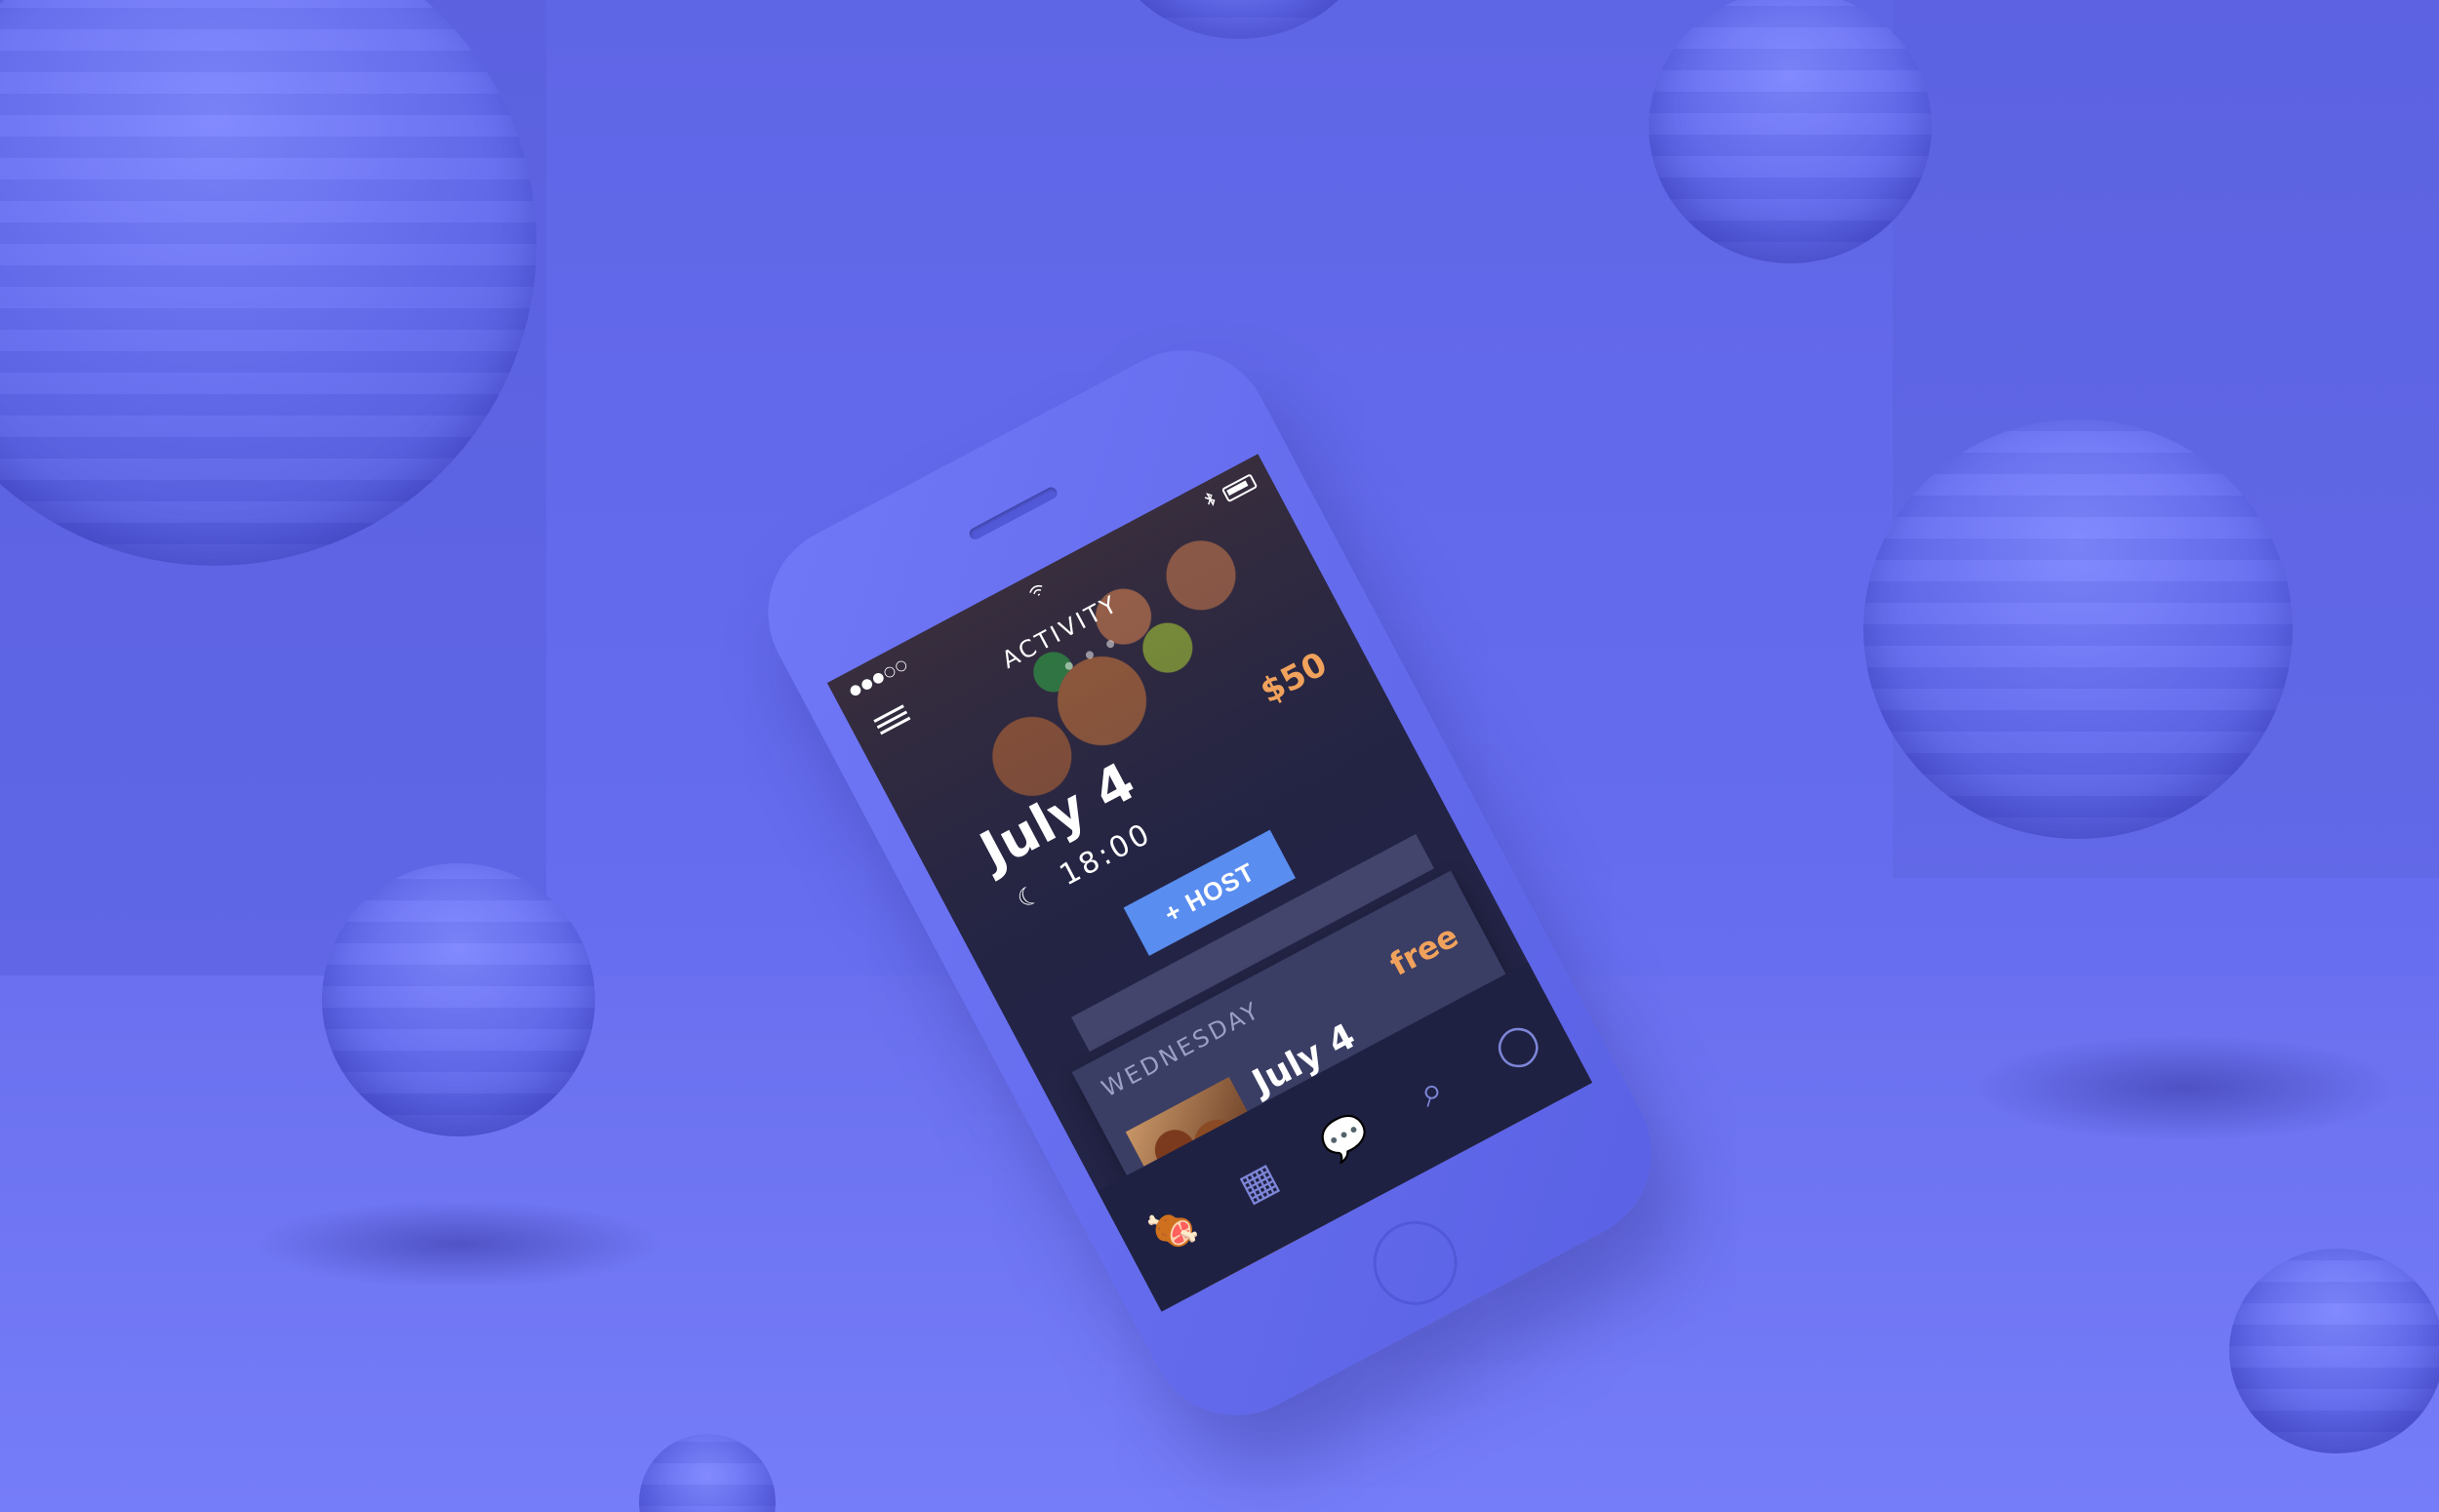  What do you see at coordinates (2334, 1351) in the screenshot?
I see `sphere-bottom-right` at bounding box center [2334, 1351].